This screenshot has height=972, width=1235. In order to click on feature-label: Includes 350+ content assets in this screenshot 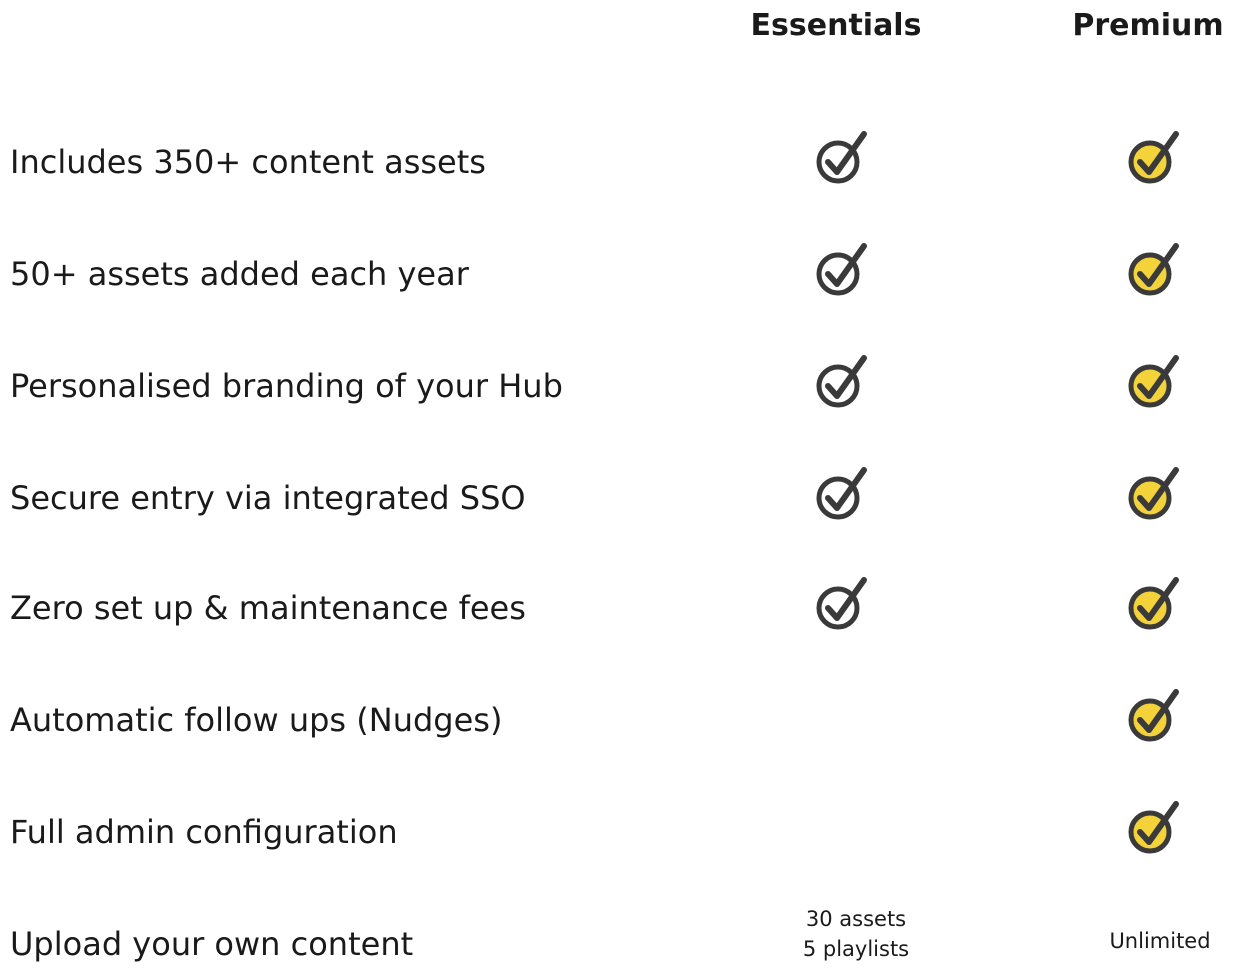, I will do `click(248, 162)`.